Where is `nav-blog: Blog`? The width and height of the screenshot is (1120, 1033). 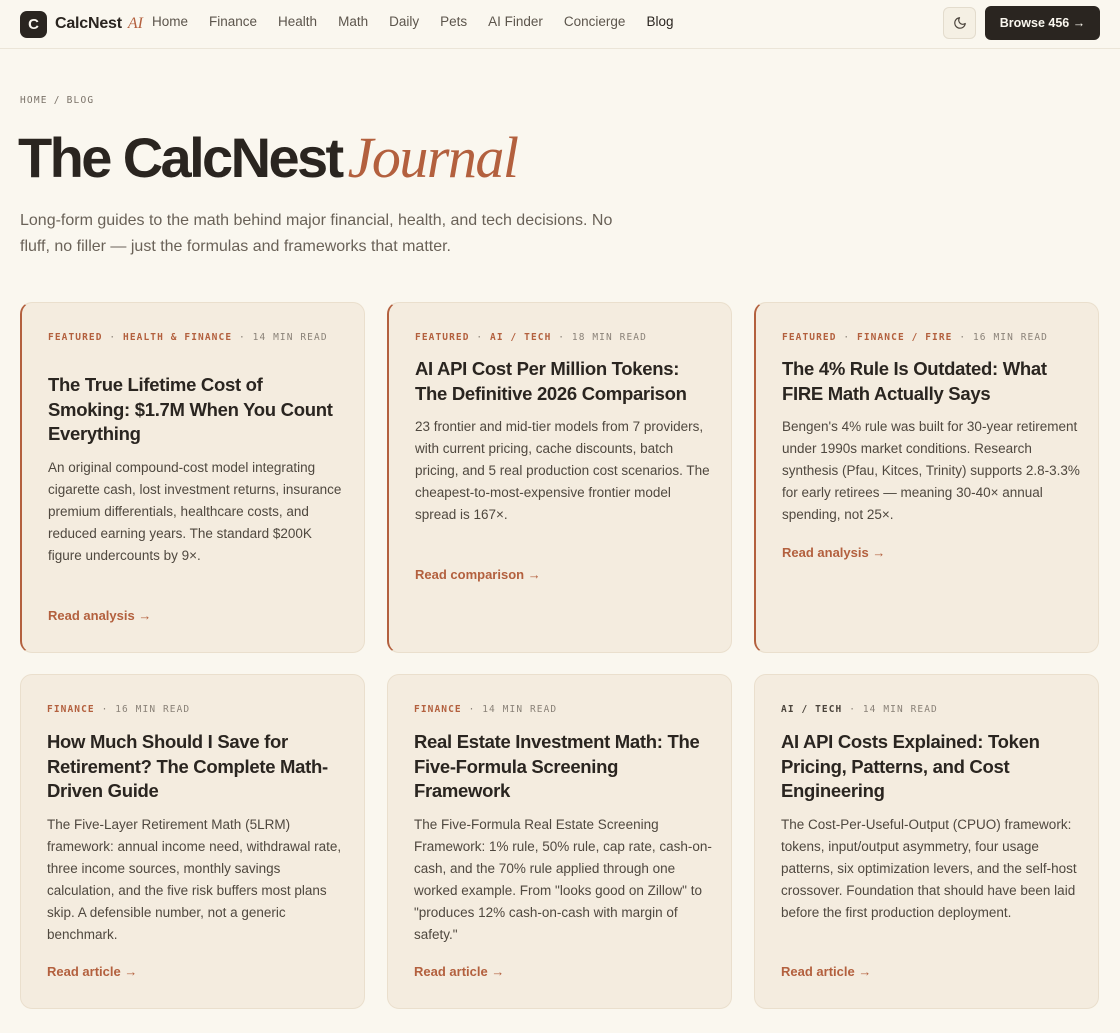 nav-blog: Blog is located at coordinates (659, 21).